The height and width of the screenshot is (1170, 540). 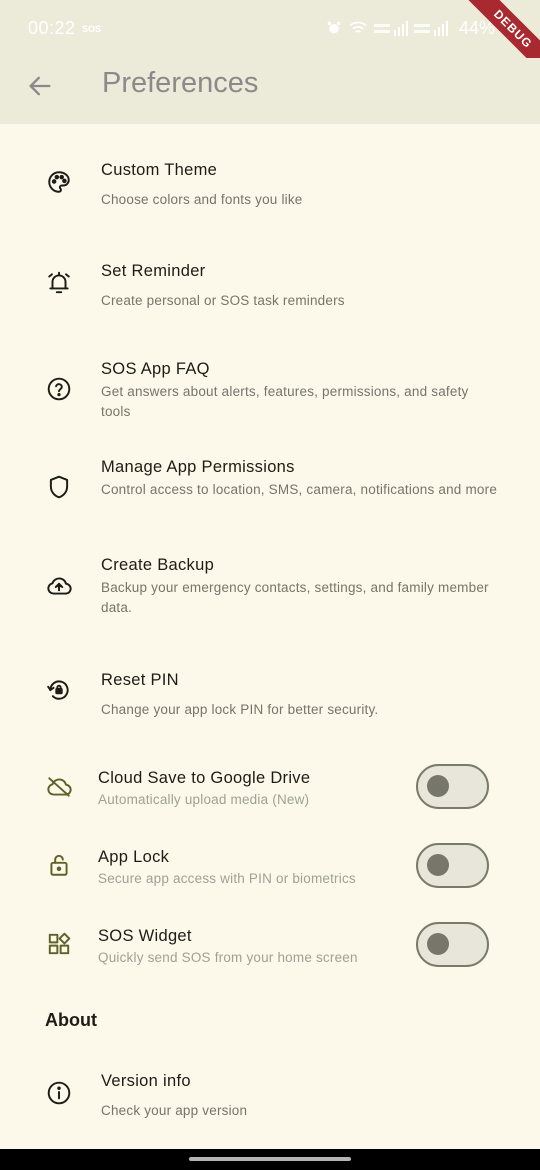 What do you see at coordinates (71, 1020) in the screenshot?
I see `about-heading: About` at bounding box center [71, 1020].